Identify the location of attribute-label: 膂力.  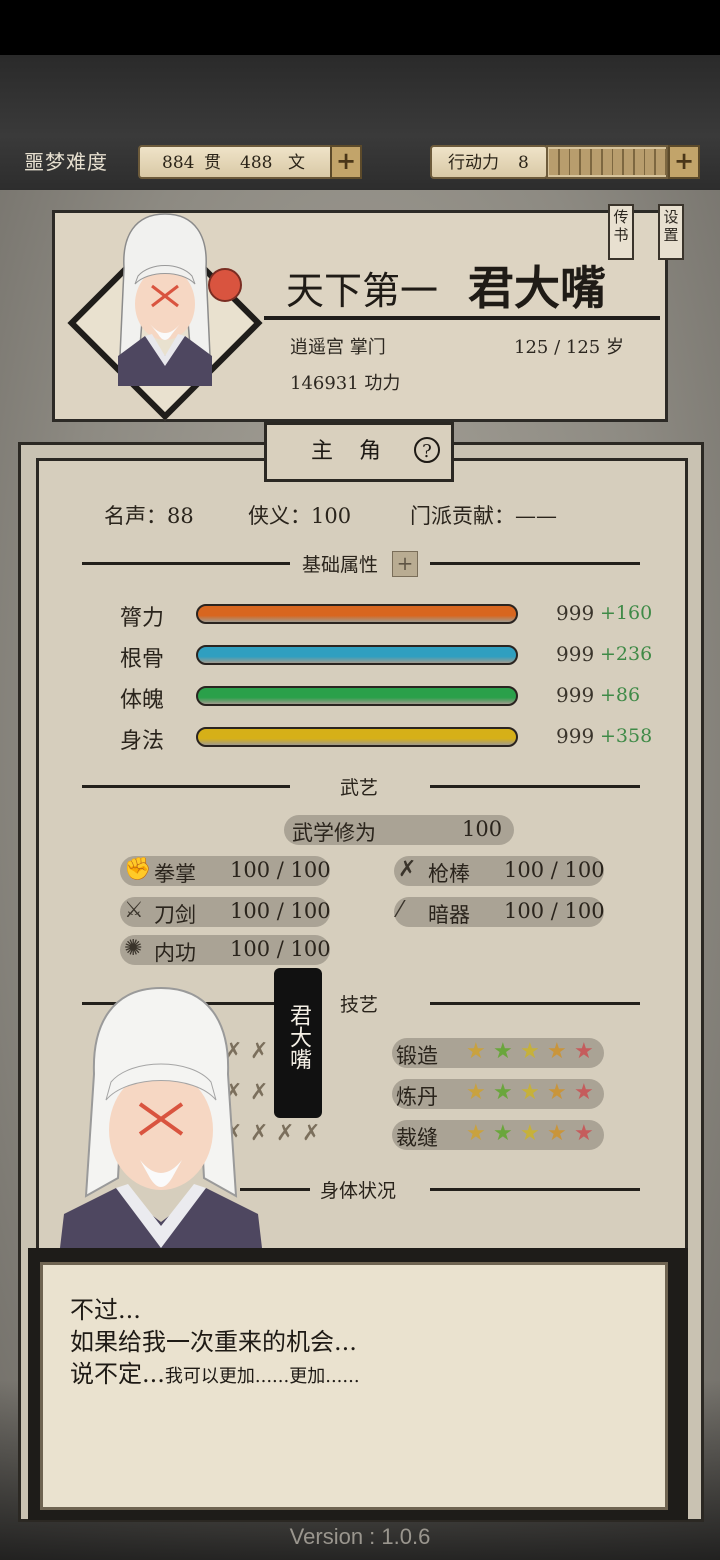
(142, 618).